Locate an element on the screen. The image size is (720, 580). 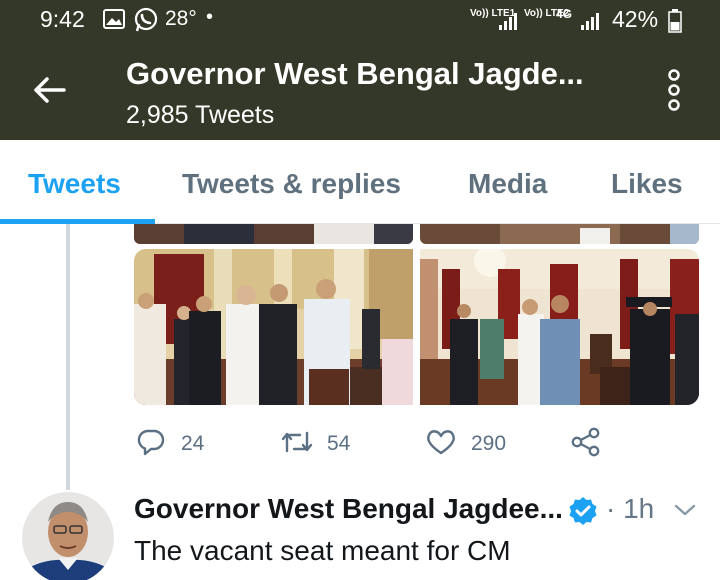
more-options-button is located at coordinates (674, 91).